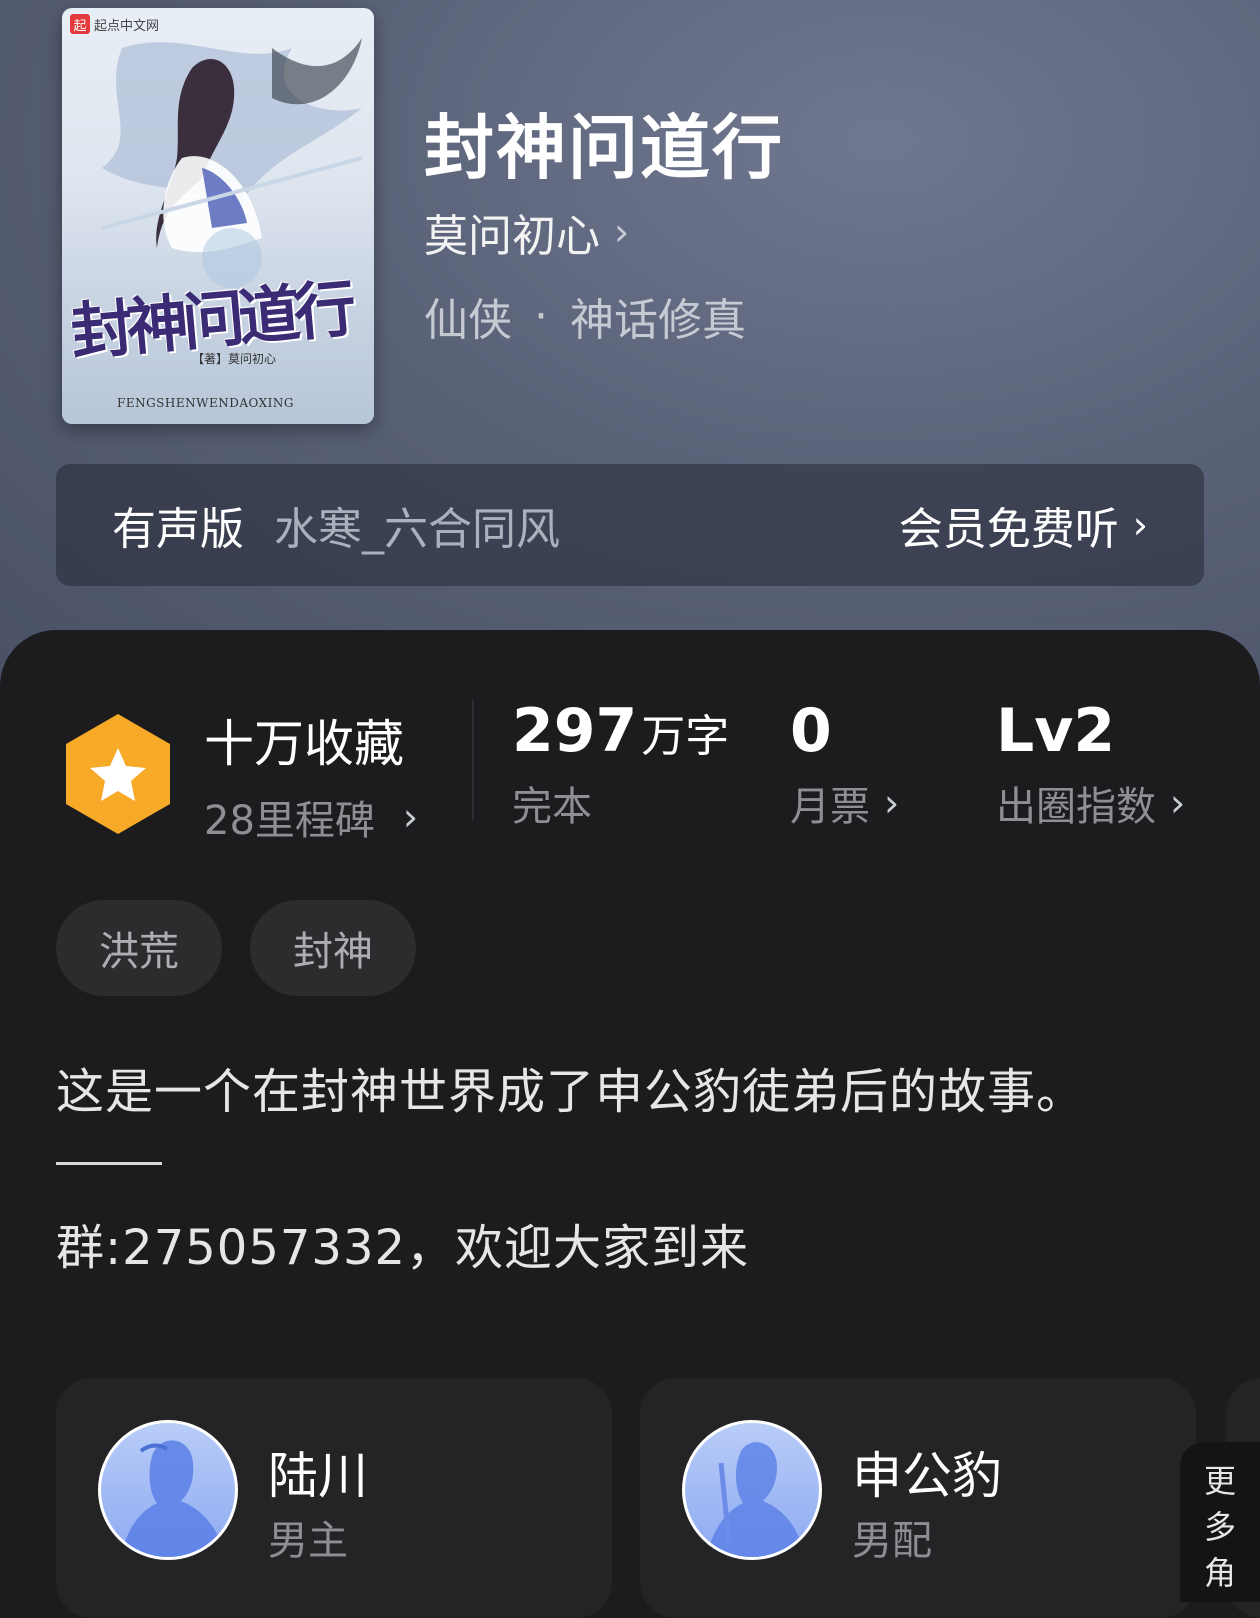 Image resolution: width=1260 pixels, height=1618 pixels. What do you see at coordinates (1008, 529) in the screenshot?
I see `free-listen-label: 会员免费听` at bounding box center [1008, 529].